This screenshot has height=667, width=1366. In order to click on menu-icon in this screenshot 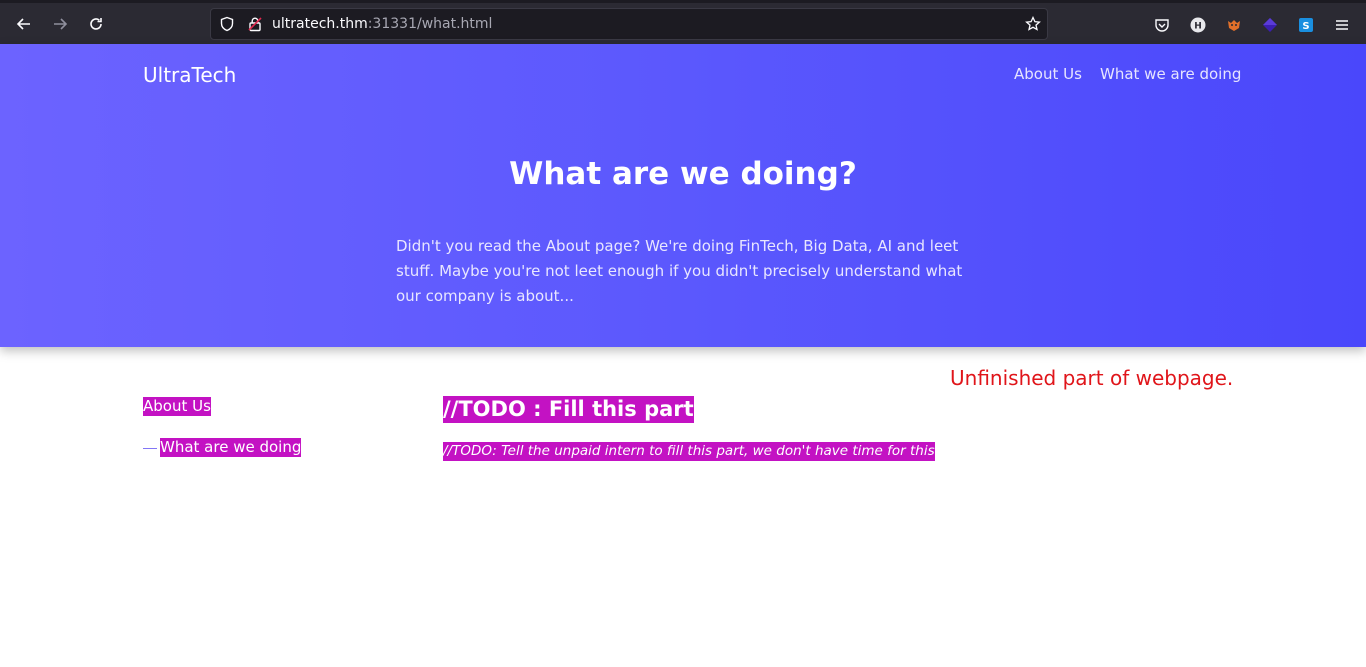, I will do `click(1342, 25)`.